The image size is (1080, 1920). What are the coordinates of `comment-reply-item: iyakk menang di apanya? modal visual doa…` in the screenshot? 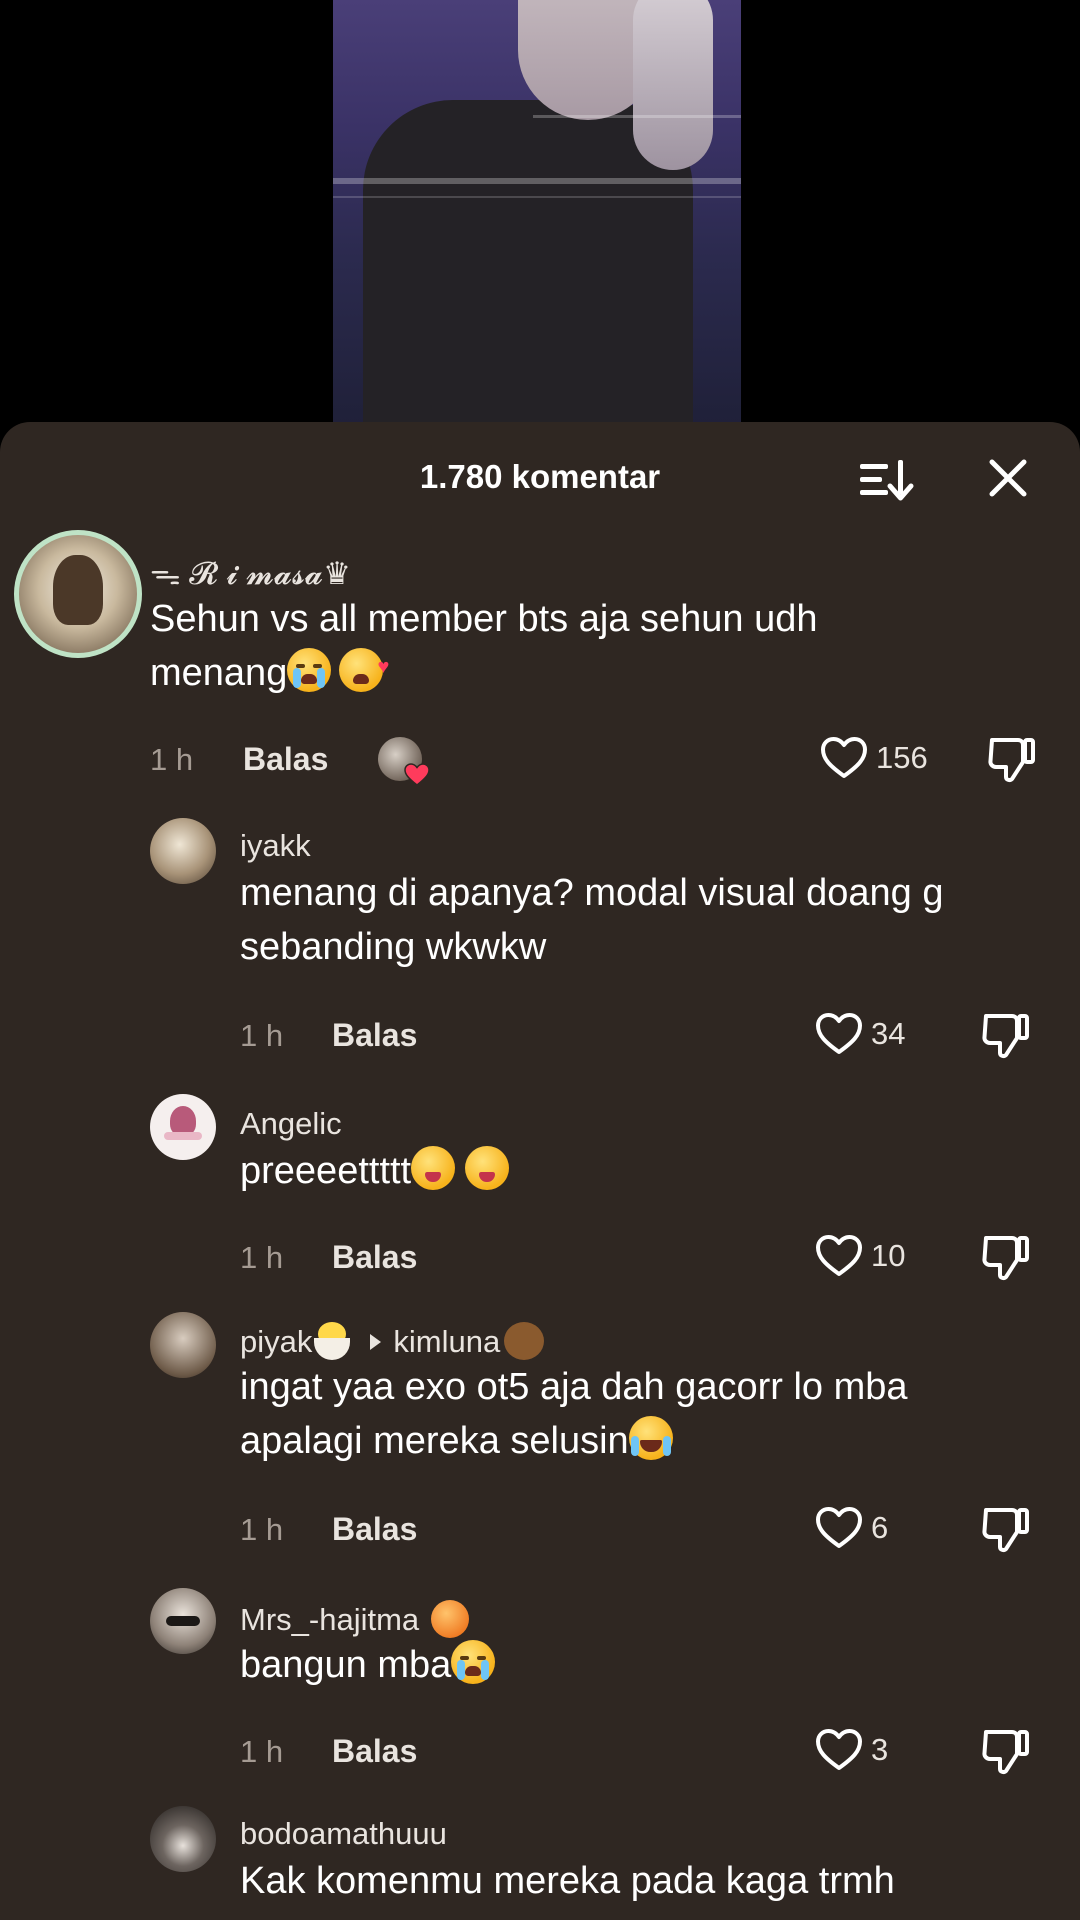 It's located at (540, 948).